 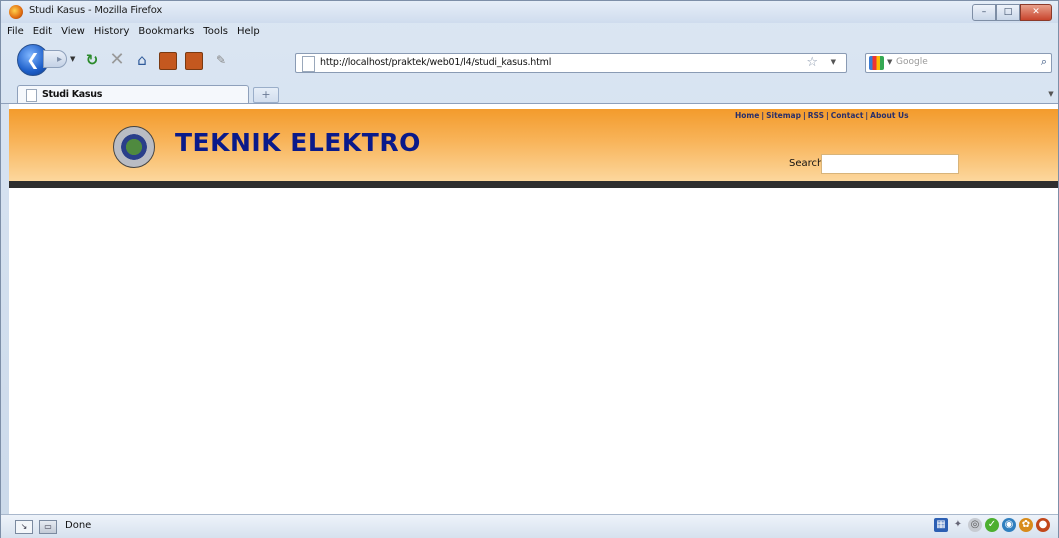 I want to click on reload-icon: ↻, so click(x=92, y=60).